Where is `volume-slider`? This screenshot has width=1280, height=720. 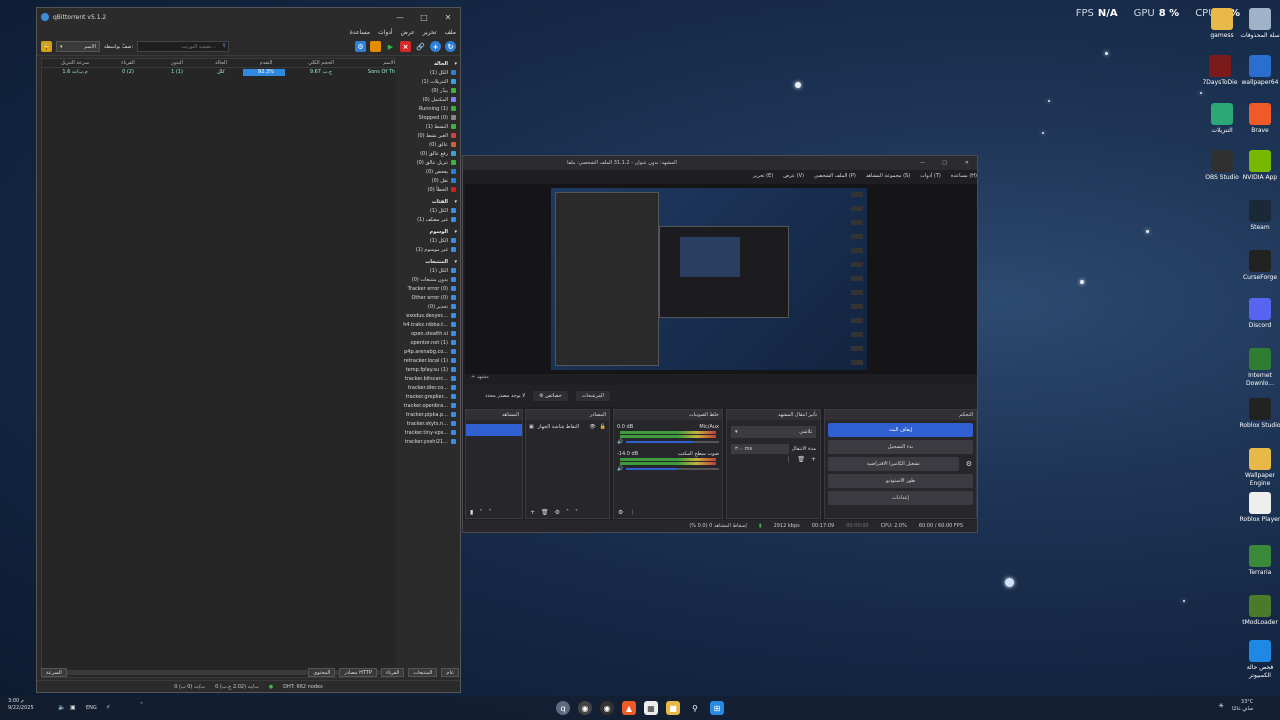 volume-slider is located at coordinates (672, 469).